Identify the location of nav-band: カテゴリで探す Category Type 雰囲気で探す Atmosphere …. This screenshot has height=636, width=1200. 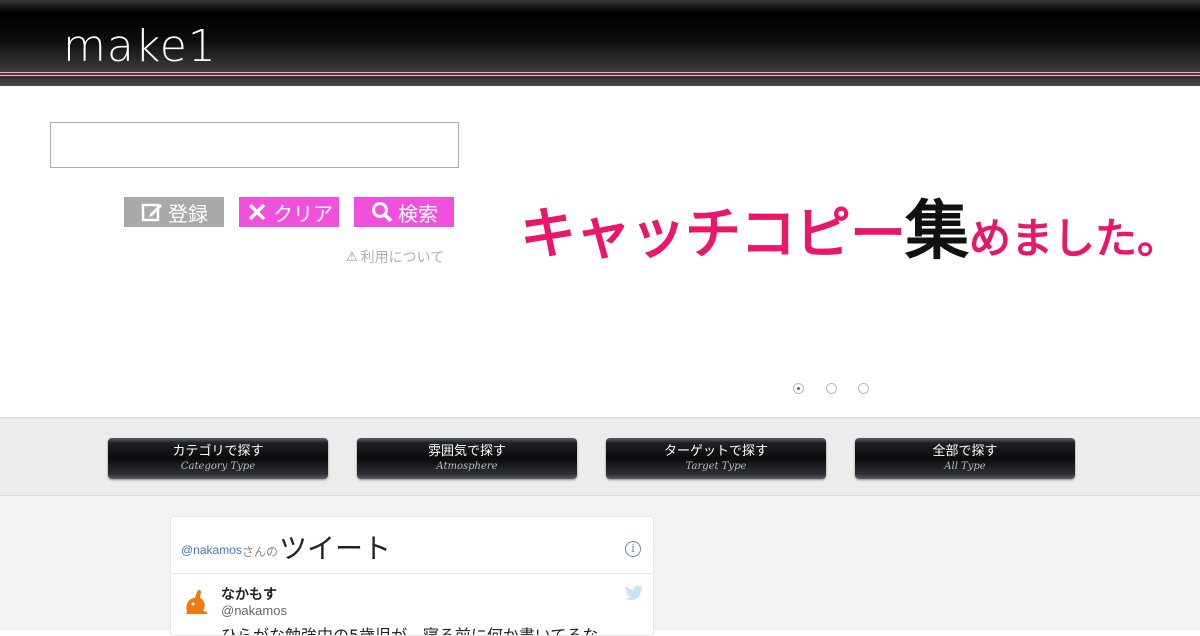
(600, 456).